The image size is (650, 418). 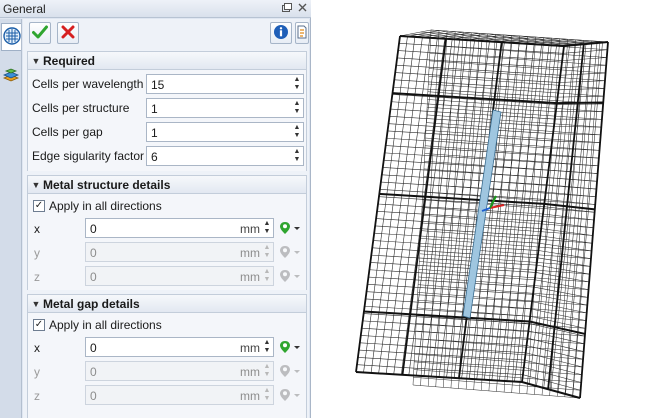 I want to click on required-section-header: ▼ Required, so click(x=167, y=60).